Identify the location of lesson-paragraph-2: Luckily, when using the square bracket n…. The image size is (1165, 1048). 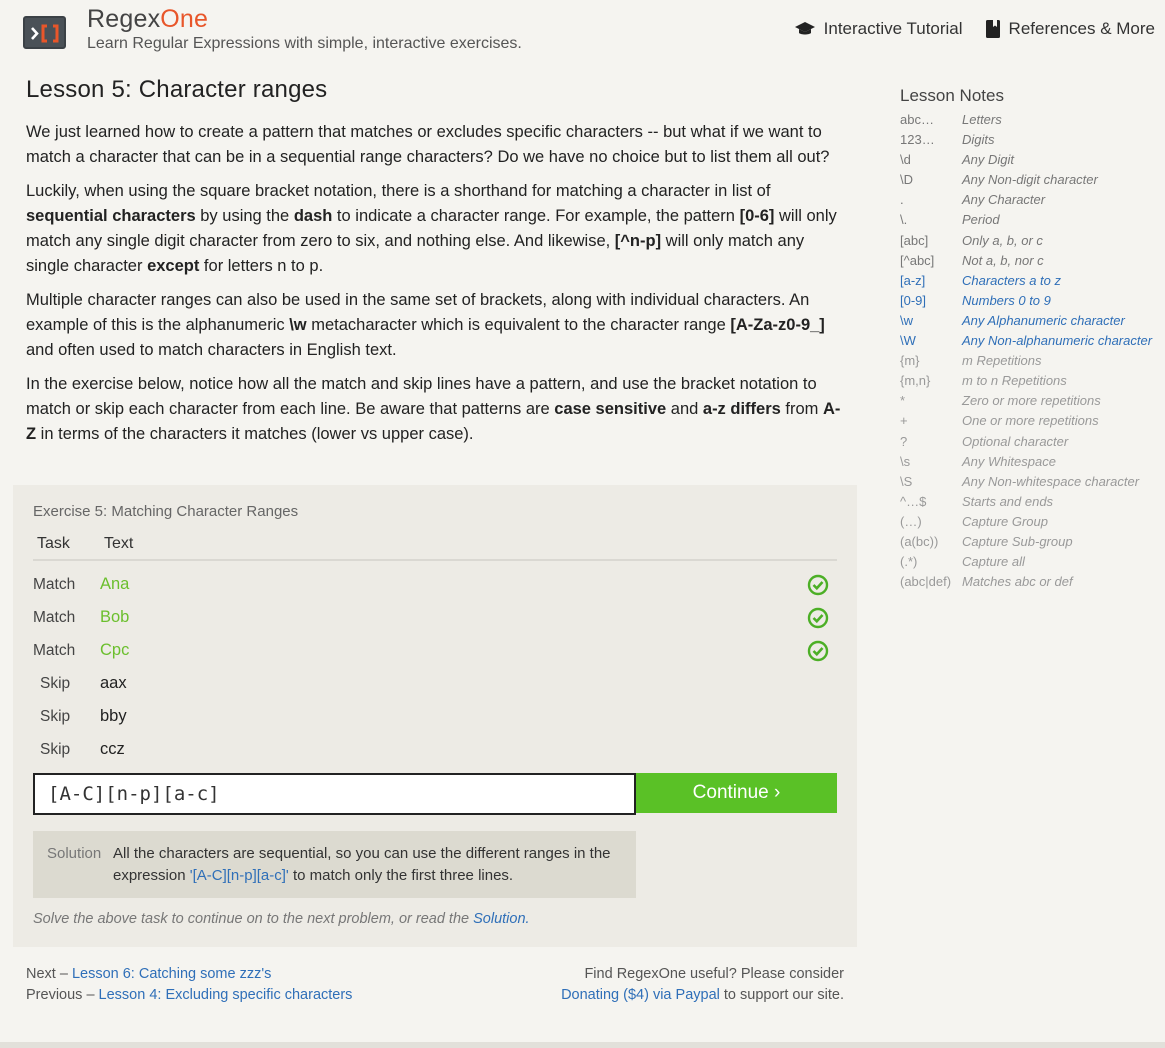
(431, 228).